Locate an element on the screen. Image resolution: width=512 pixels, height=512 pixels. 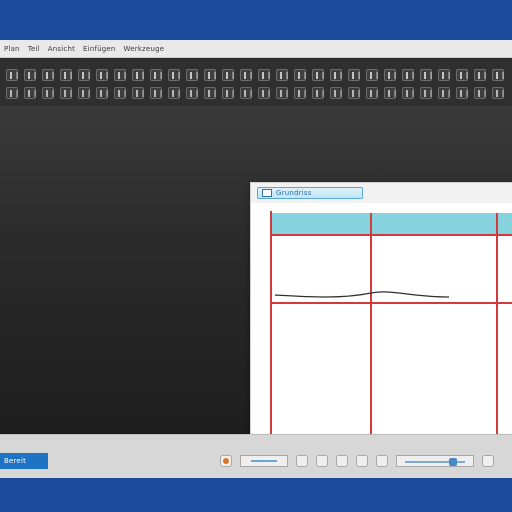
status-label: Bereit is located at coordinates (24, 461).